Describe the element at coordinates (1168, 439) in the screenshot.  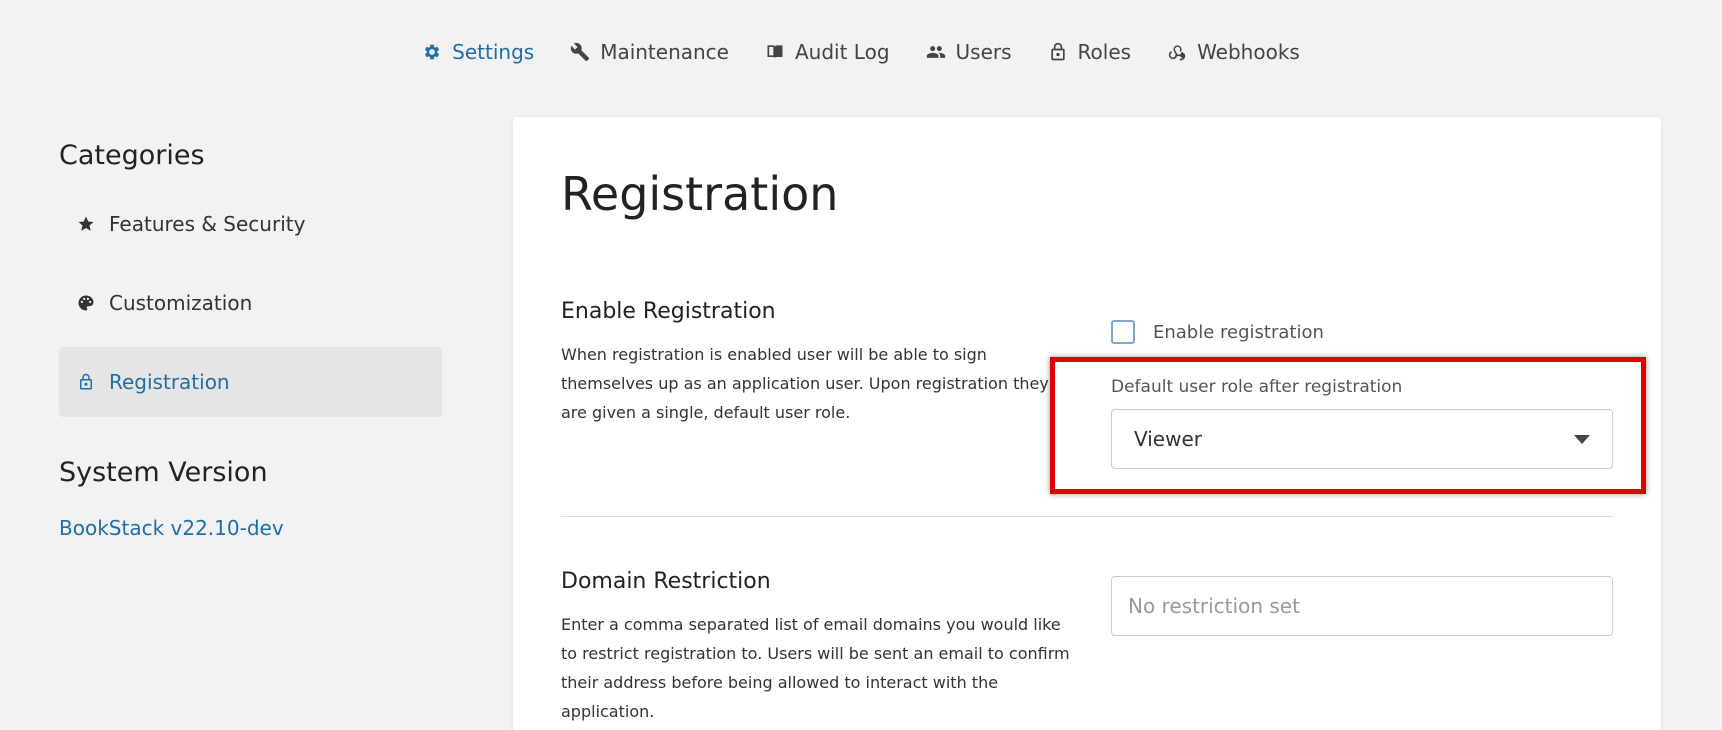
I see `default-role-value: Viewer` at that location.